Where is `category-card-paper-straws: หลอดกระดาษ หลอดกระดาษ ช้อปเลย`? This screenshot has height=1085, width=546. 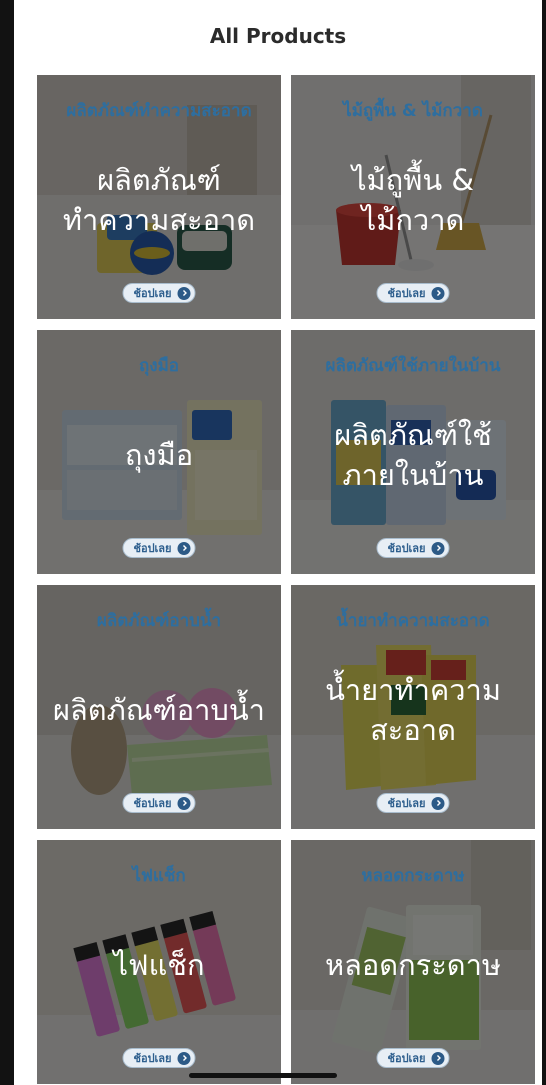
category-card-paper-straws: หลอดกระดาษ หลอดกระดาษ ช้อปเลย is located at coordinates (413, 962).